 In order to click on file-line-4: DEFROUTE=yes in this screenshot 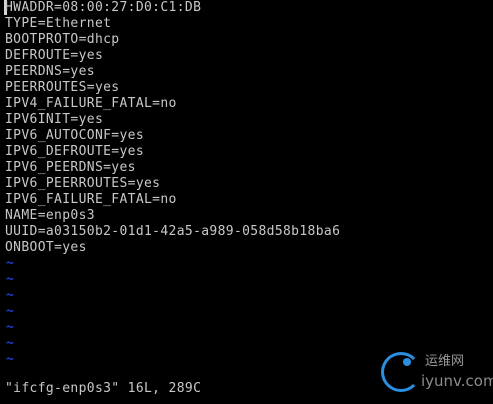, I will do `click(54, 55)`.